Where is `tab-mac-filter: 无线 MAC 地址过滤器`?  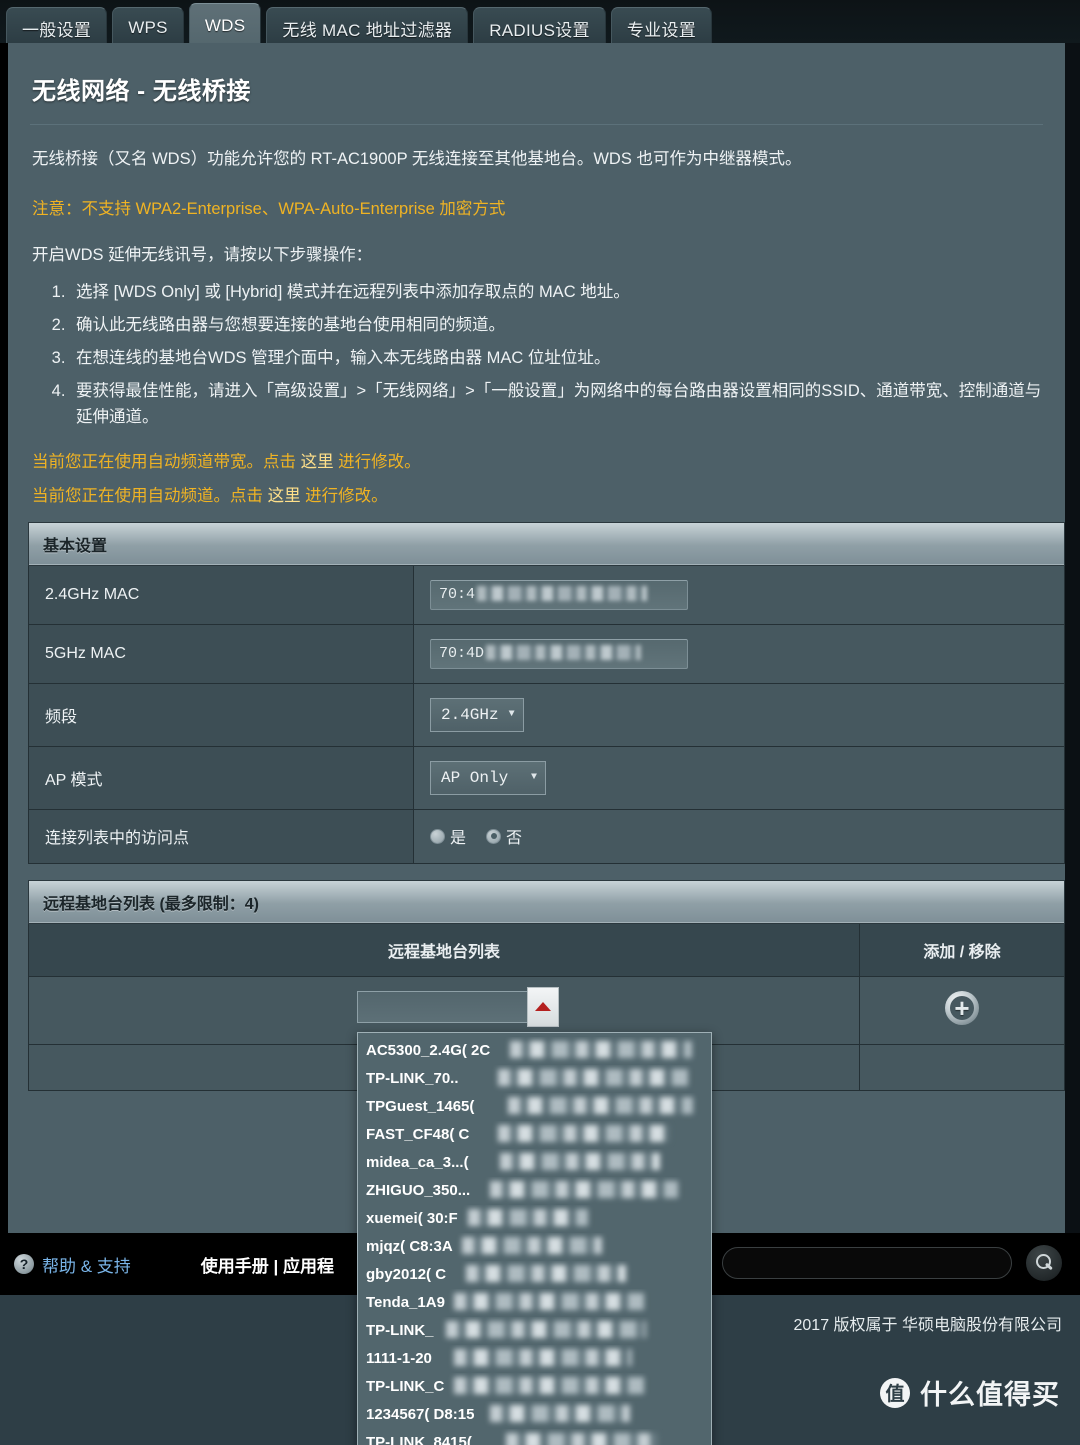 tab-mac-filter: 无线 MAC 地址过滤器 is located at coordinates (367, 27).